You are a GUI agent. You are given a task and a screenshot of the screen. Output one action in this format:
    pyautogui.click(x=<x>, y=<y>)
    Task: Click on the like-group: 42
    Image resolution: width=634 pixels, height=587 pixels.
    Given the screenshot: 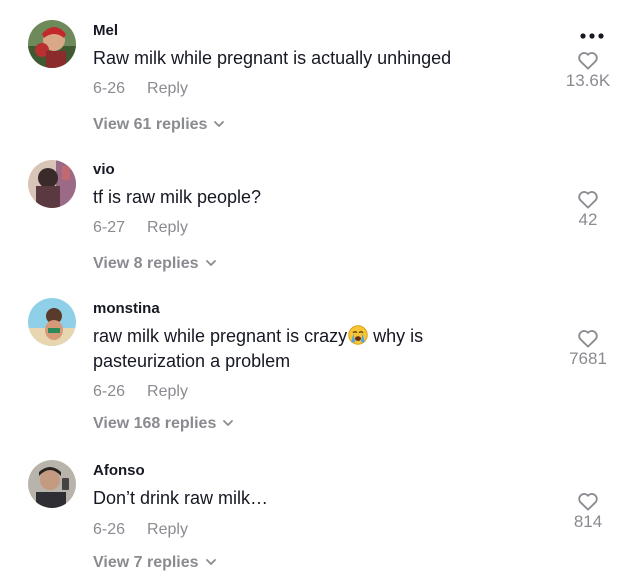 What is the action you would take?
    pyautogui.click(x=588, y=209)
    